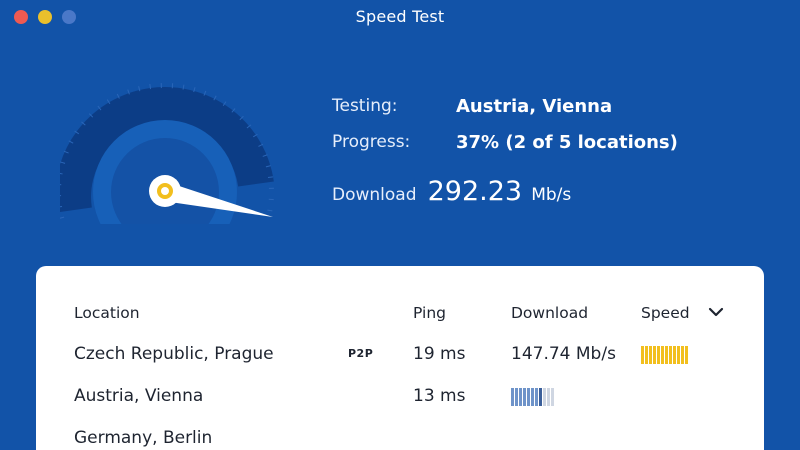 This screenshot has height=450, width=800. Describe the element at coordinates (165, 191) in the screenshot. I see `needle-hub-center` at that location.